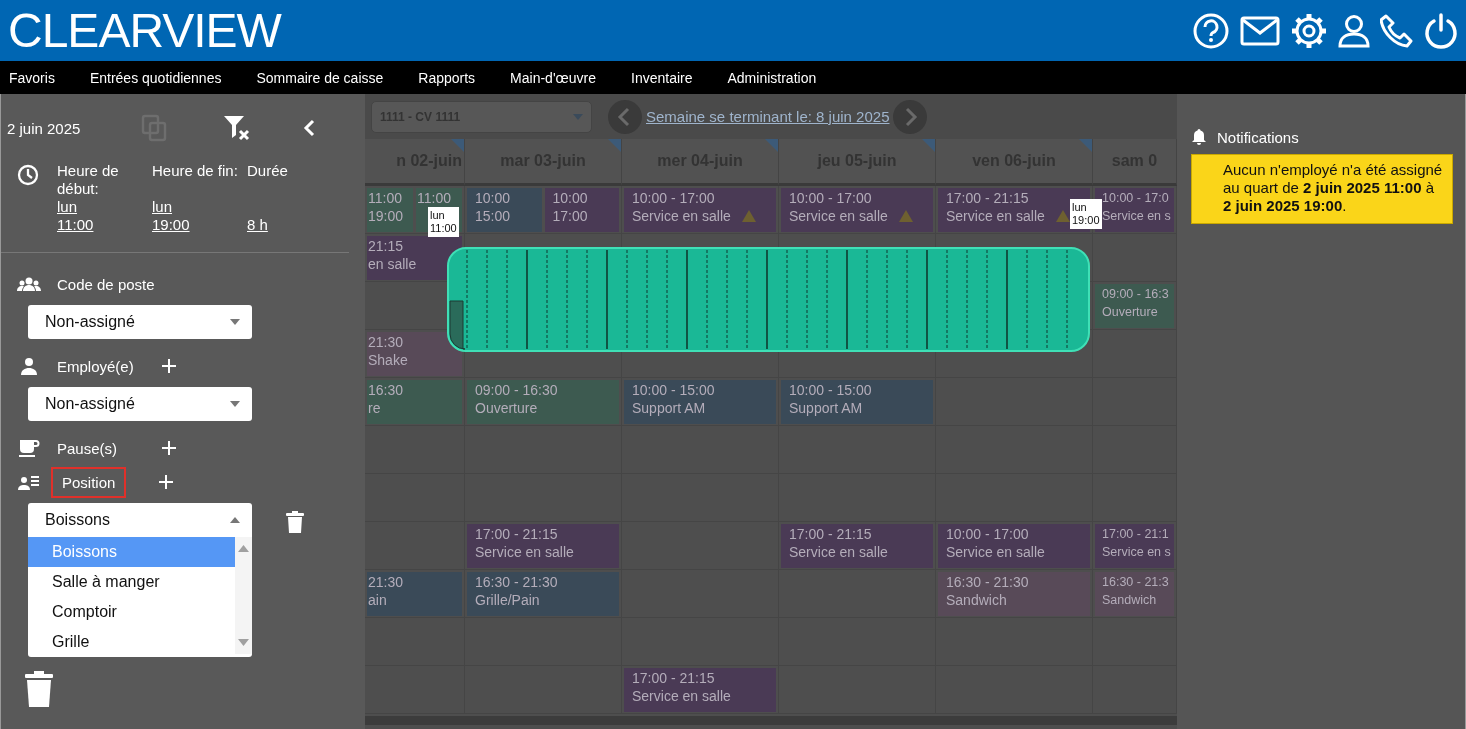  Describe the element at coordinates (89, 482) in the screenshot. I see `field-label: Position` at that location.